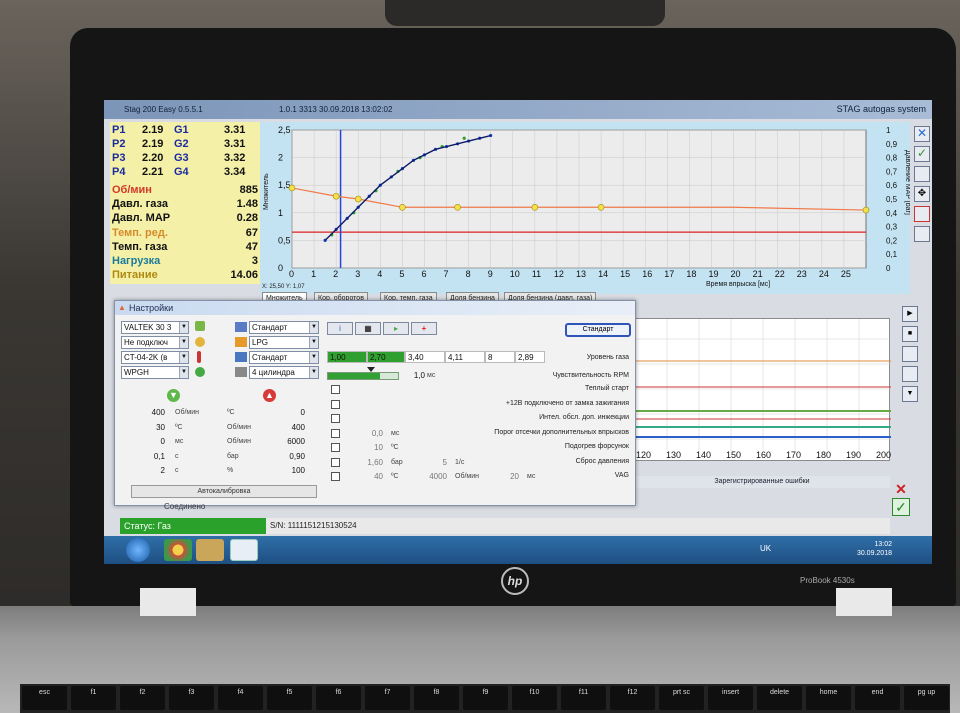 This screenshot has height=713, width=960. Describe the element at coordinates (901, 489) in the screenshot. I see `cancel-icon: ✕` at that location.